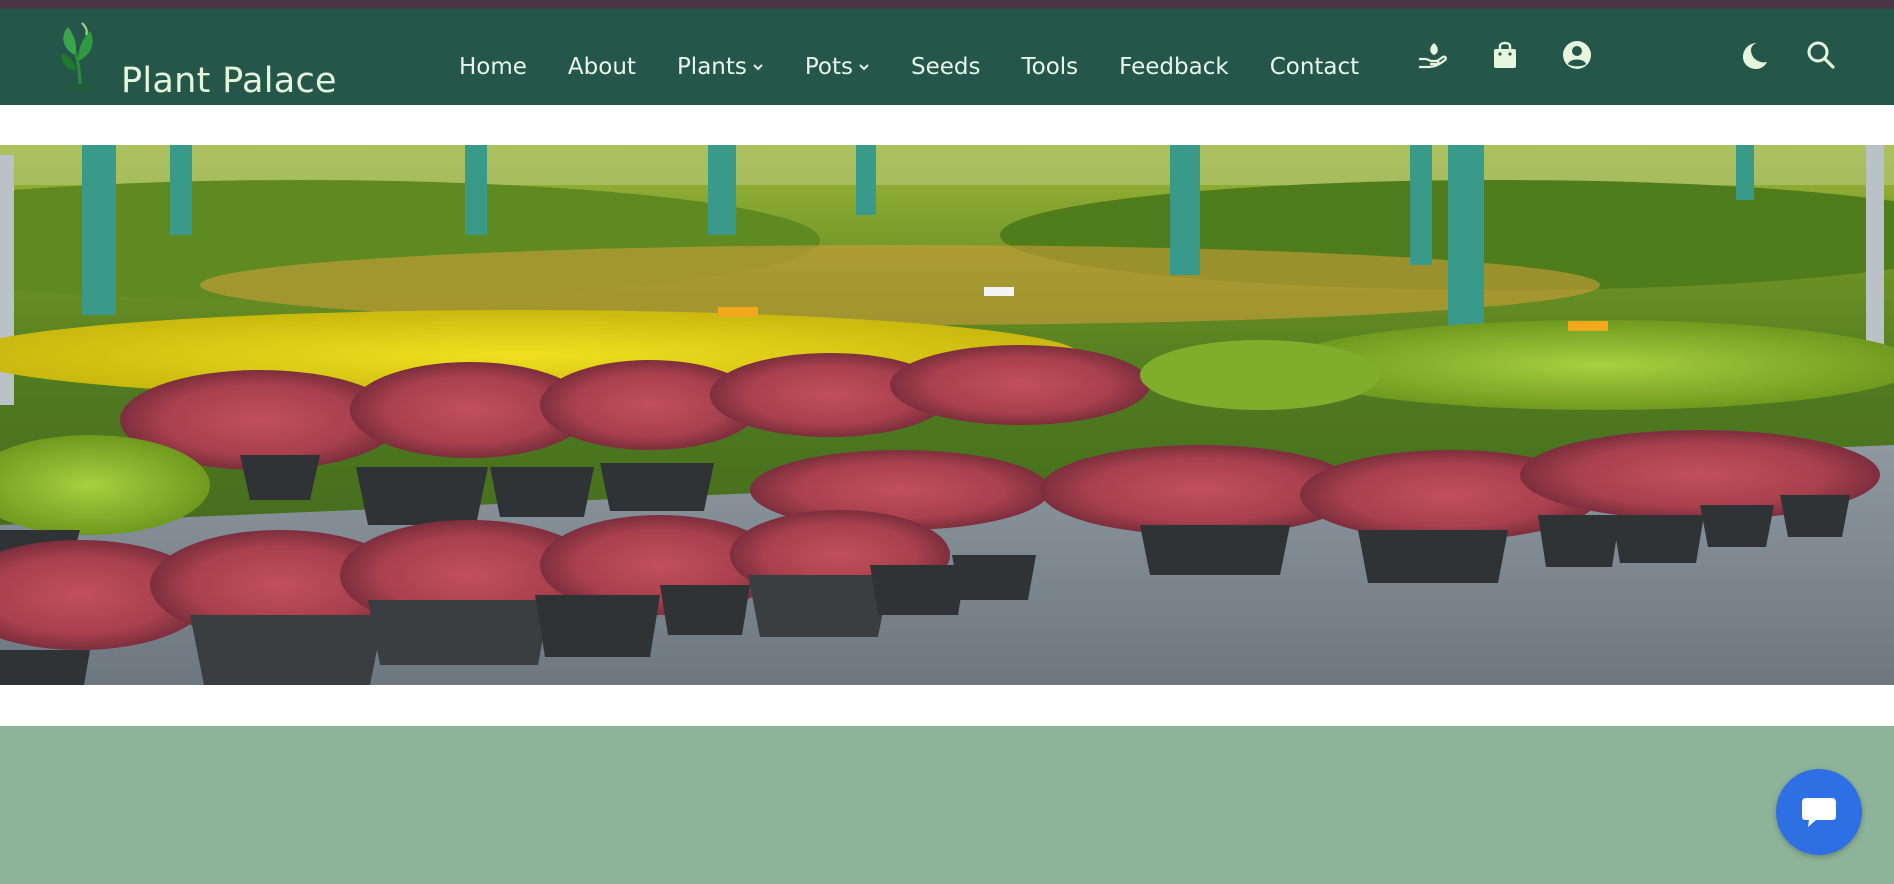 This screenshot has height=884, width=1894. I want to click on chat-bubble-icon, so click(1819, 812).